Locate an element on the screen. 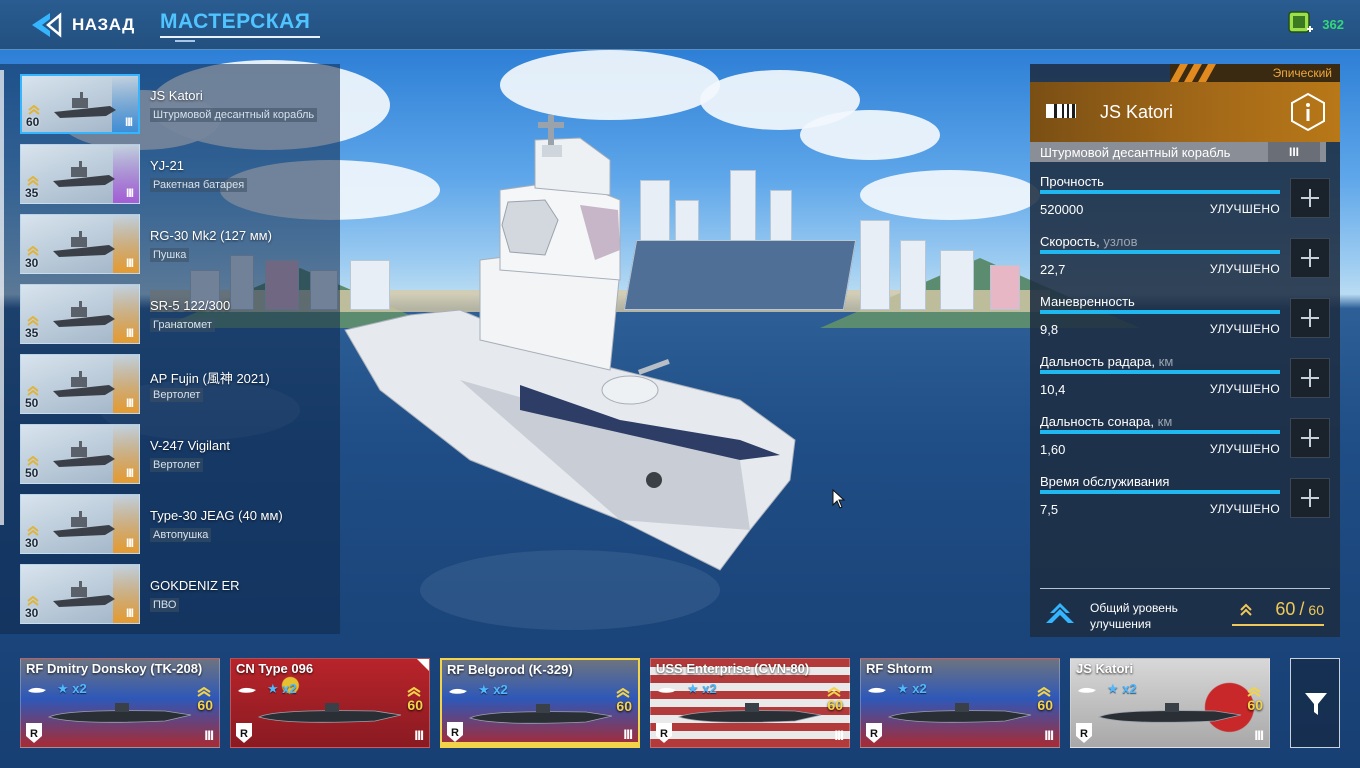 The height and width of the screenshot is (768, 1360). fleet-ship-card: CN Type 096 ★ x2 60 R III is located at coordinates (330, 703).